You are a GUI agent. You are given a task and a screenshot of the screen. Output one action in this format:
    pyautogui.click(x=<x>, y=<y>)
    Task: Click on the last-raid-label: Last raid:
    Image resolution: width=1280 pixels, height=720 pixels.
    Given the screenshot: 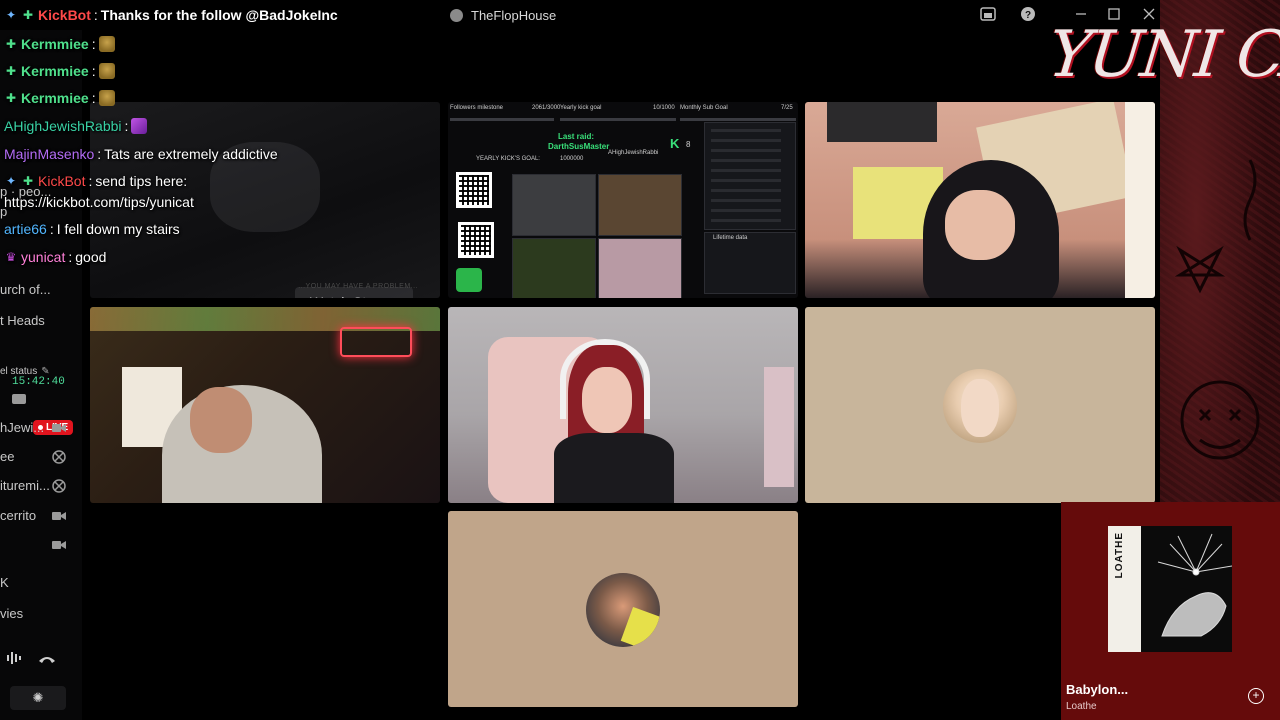 What is the action you would take?
    pyautogui.click(x=576, y=136)
    